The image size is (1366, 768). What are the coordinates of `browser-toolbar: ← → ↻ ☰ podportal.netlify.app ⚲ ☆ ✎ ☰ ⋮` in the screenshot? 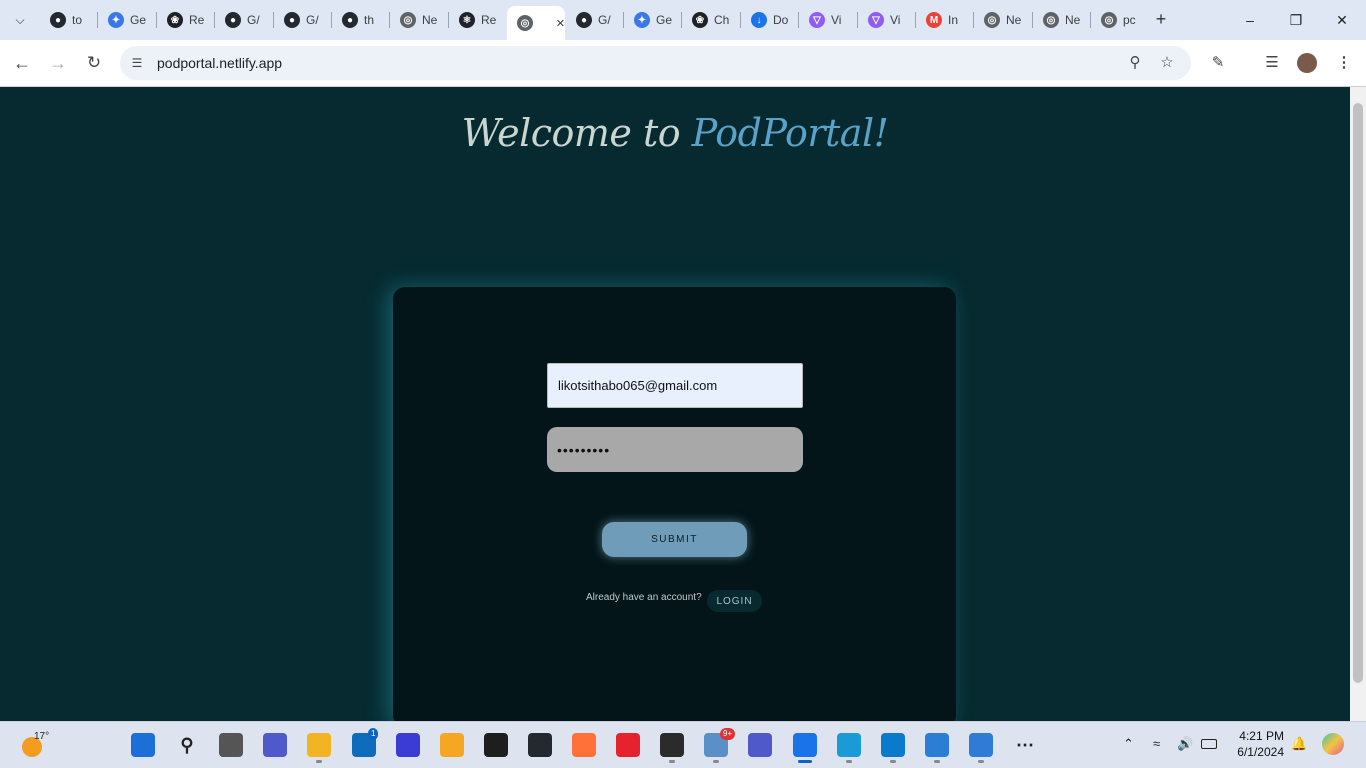 It's located at (683, 63).